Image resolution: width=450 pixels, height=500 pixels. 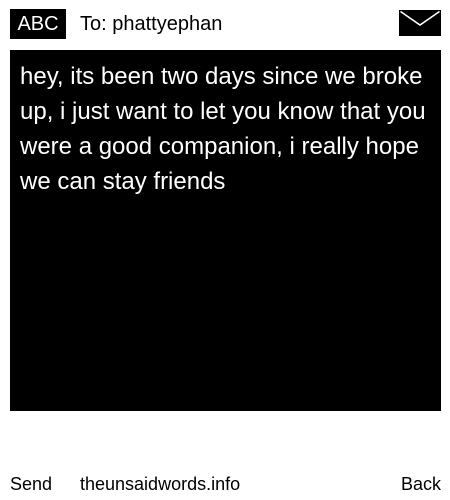 I want to click on softkey-bar: Send theunsaidwords.info Back, so click(x=225, y=484).